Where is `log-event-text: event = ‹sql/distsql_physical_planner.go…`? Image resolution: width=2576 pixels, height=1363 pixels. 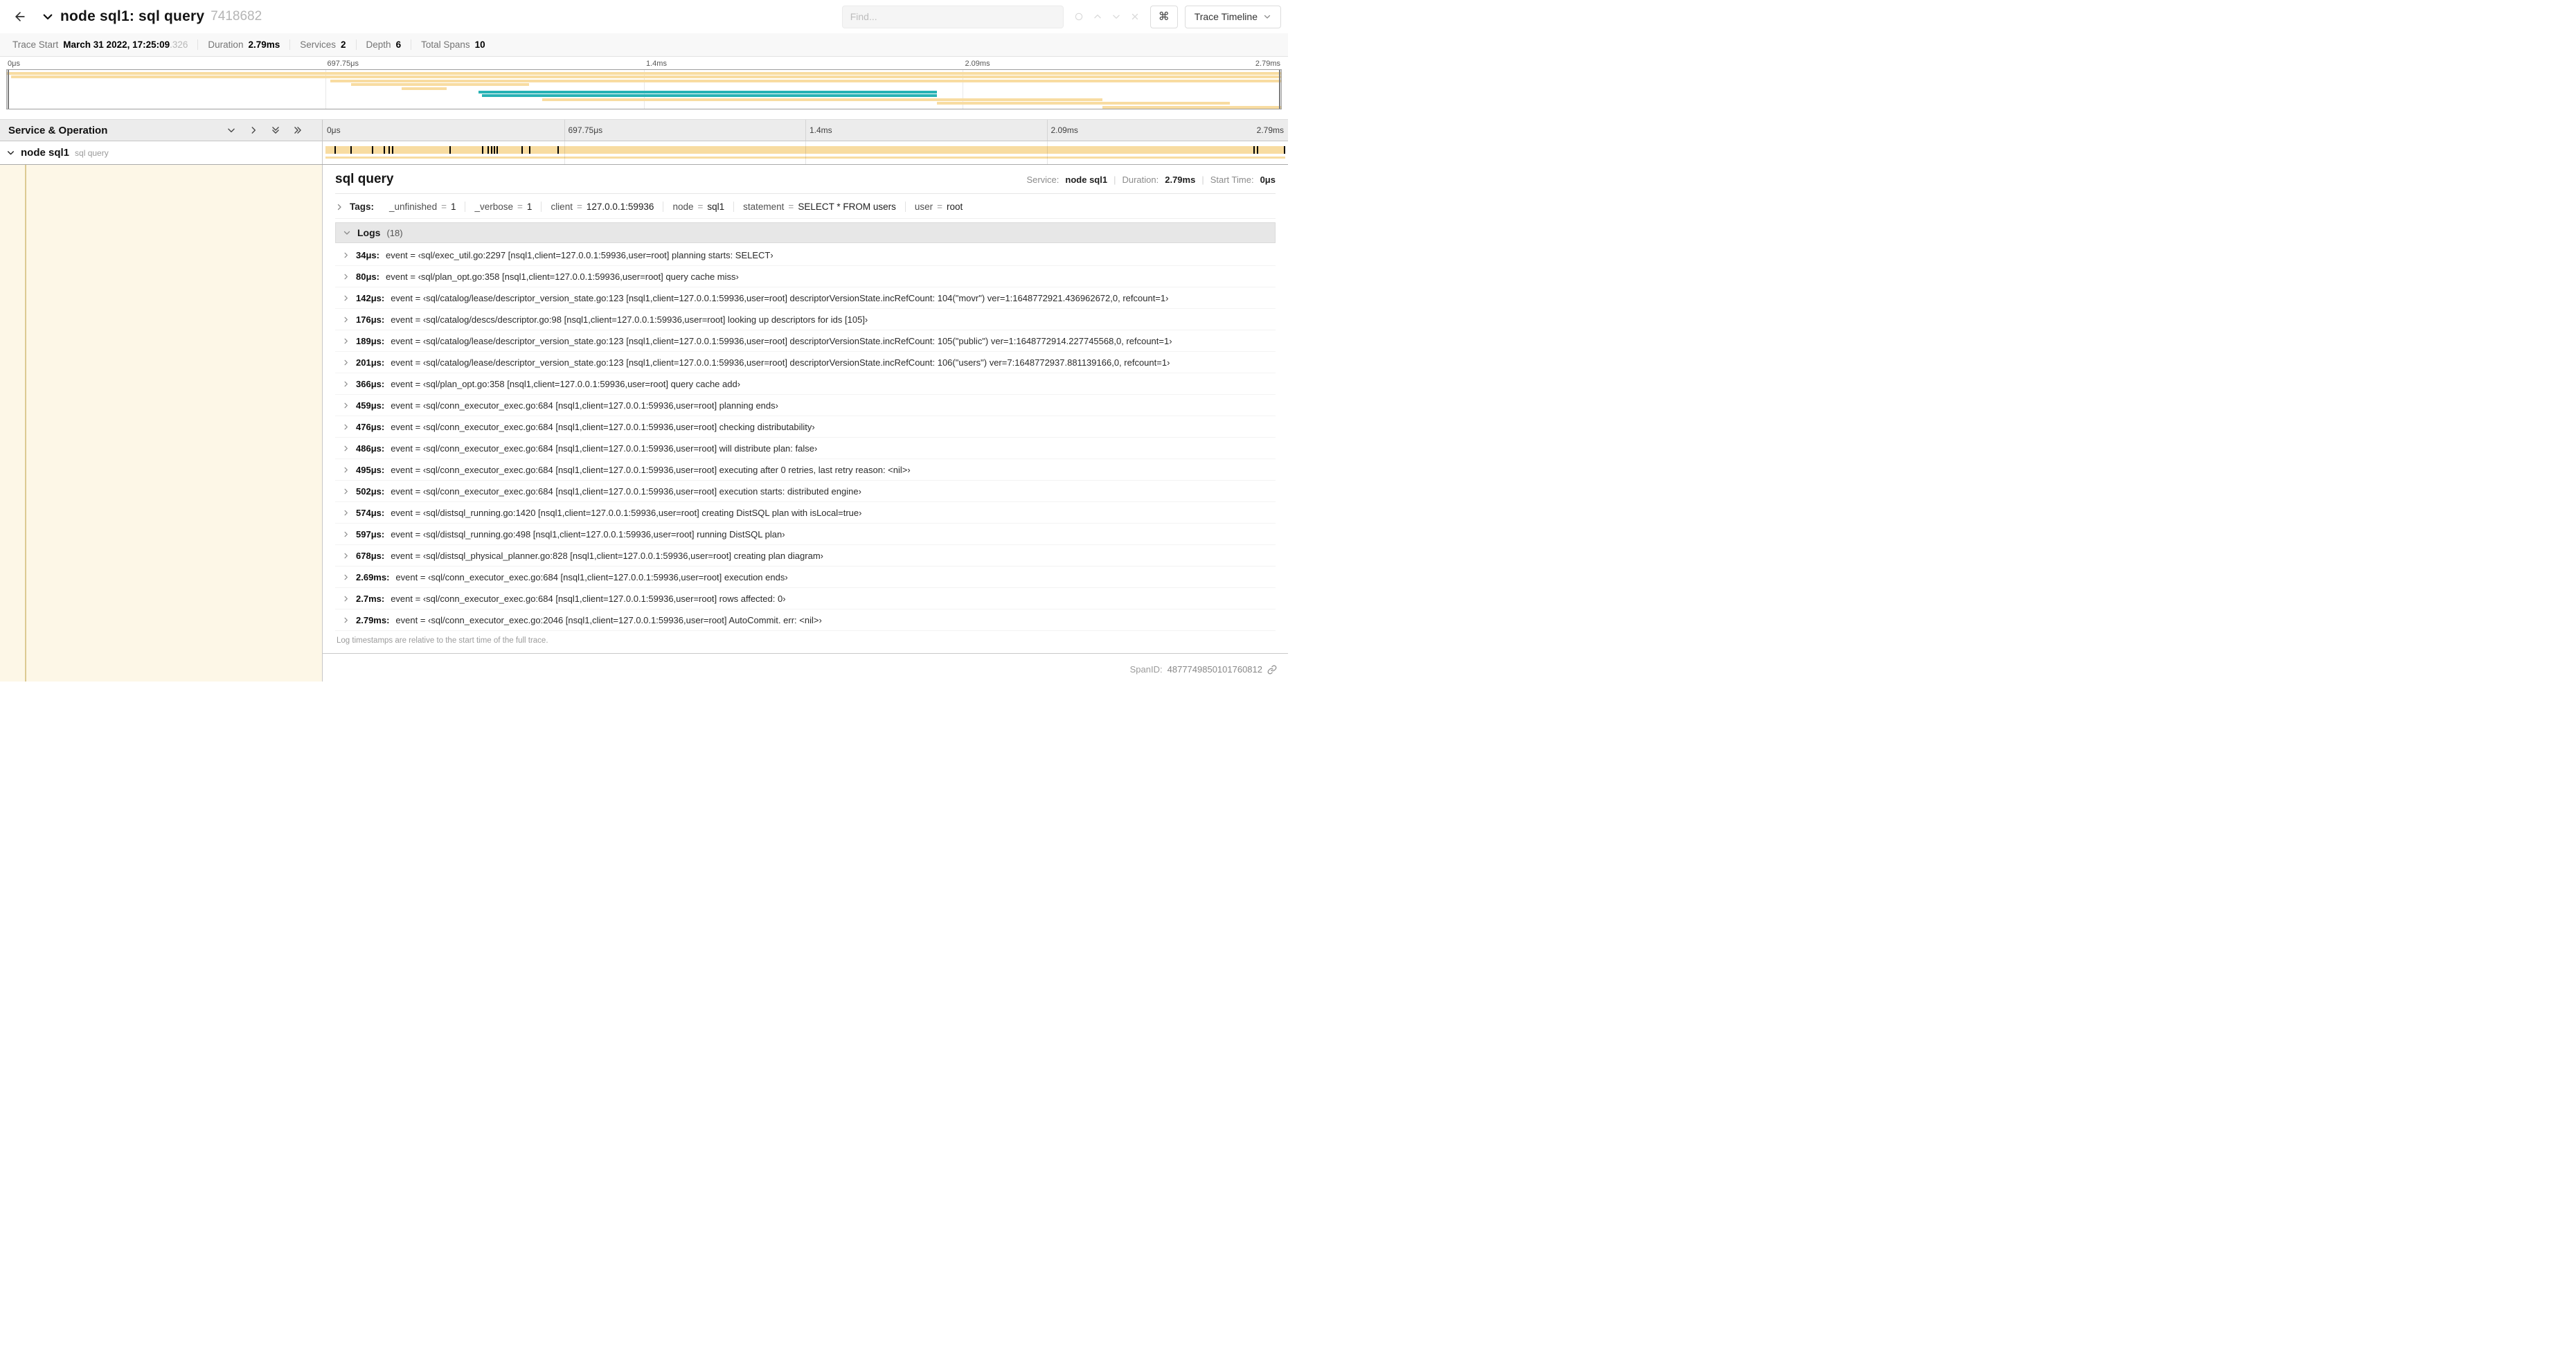 log-event-text: event = ‹sql/distsql_physical_planner.go… is located at coordinates (607, 555).